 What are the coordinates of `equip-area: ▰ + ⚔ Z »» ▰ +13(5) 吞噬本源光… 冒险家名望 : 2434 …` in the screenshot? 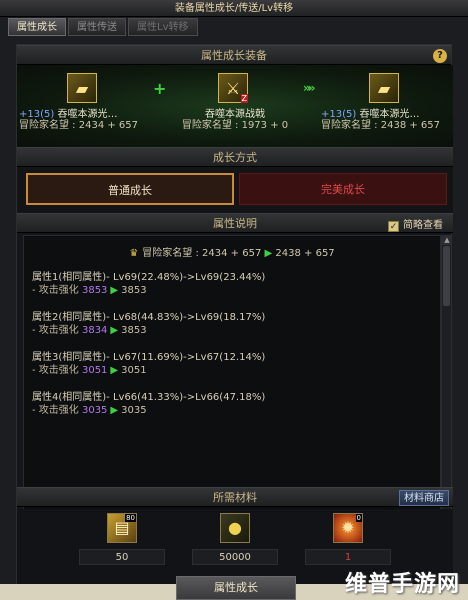 It's located at (235, 106).